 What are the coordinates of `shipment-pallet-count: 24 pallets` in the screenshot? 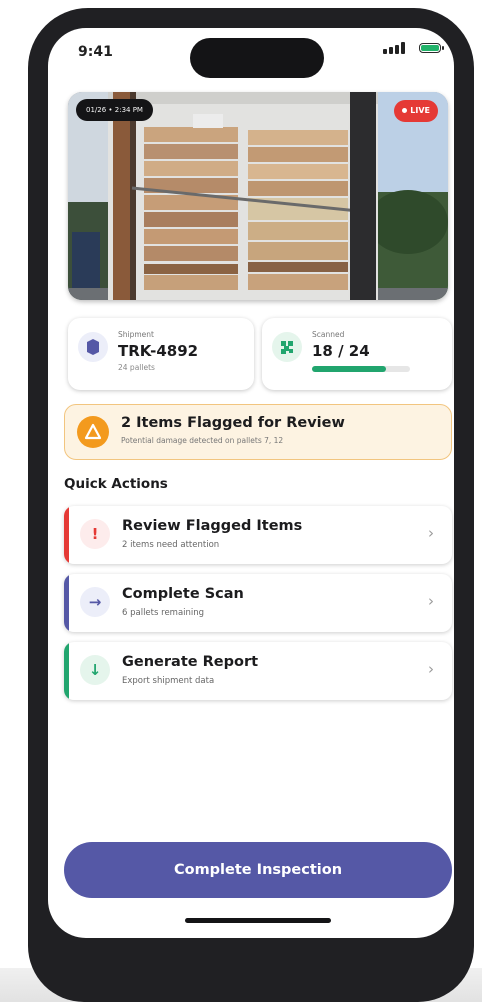 It's located at (136, 367).